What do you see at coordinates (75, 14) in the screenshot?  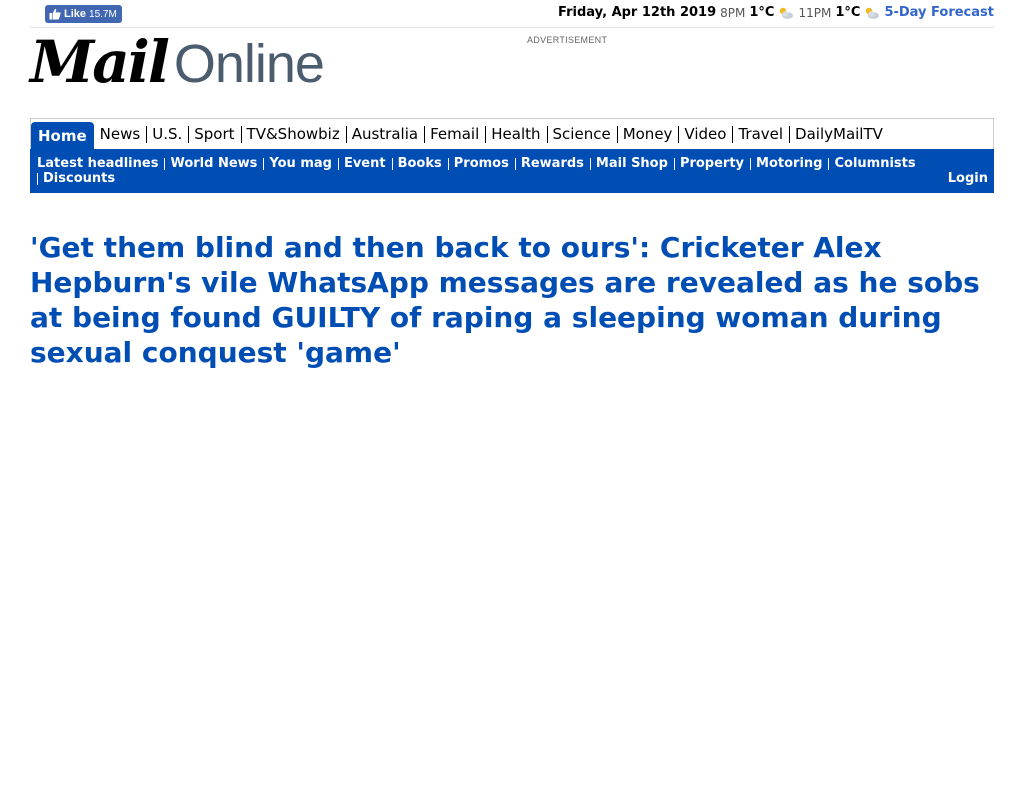 I see `like-label: Like` at bounding box center [75, 14].